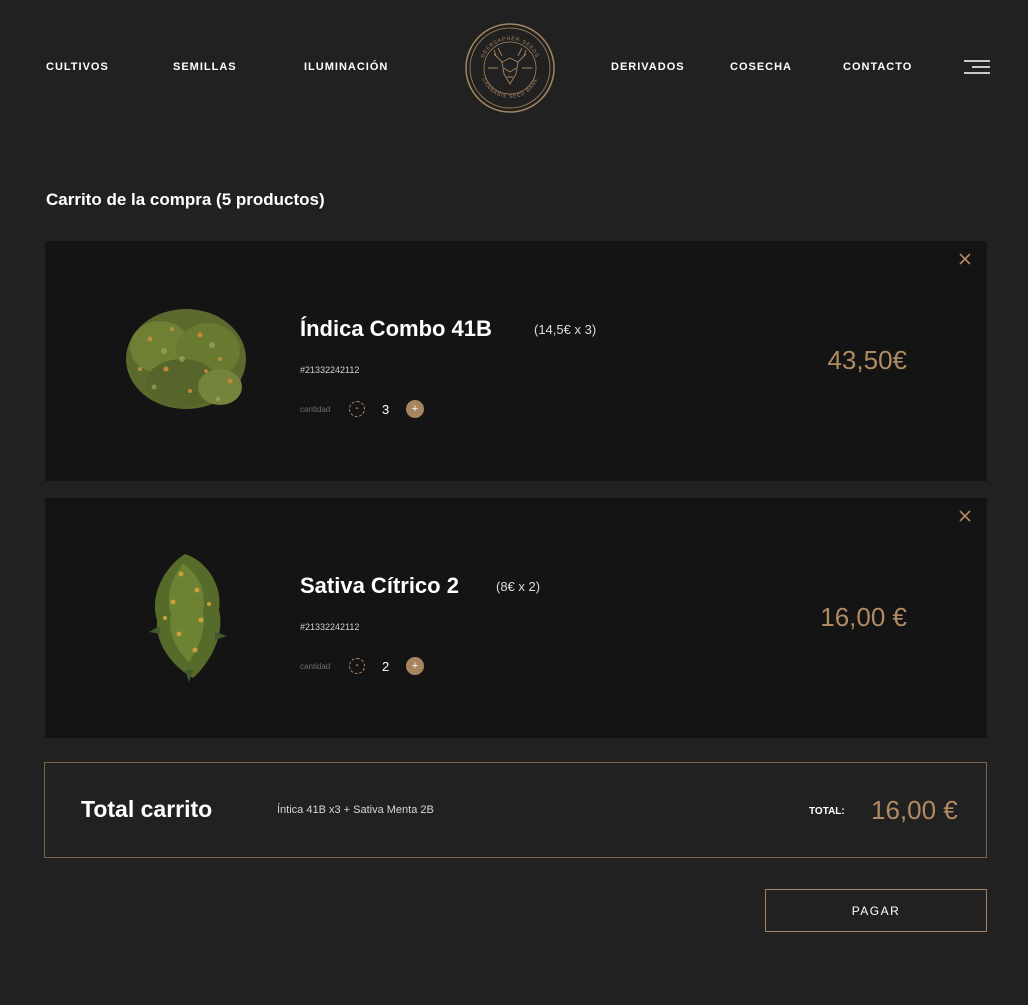  What do you see at coordinates (346, 67) in the screenshot?
I see `nav-iluminacion: ILUMINACIÓN` at bounding box center [346, 67].